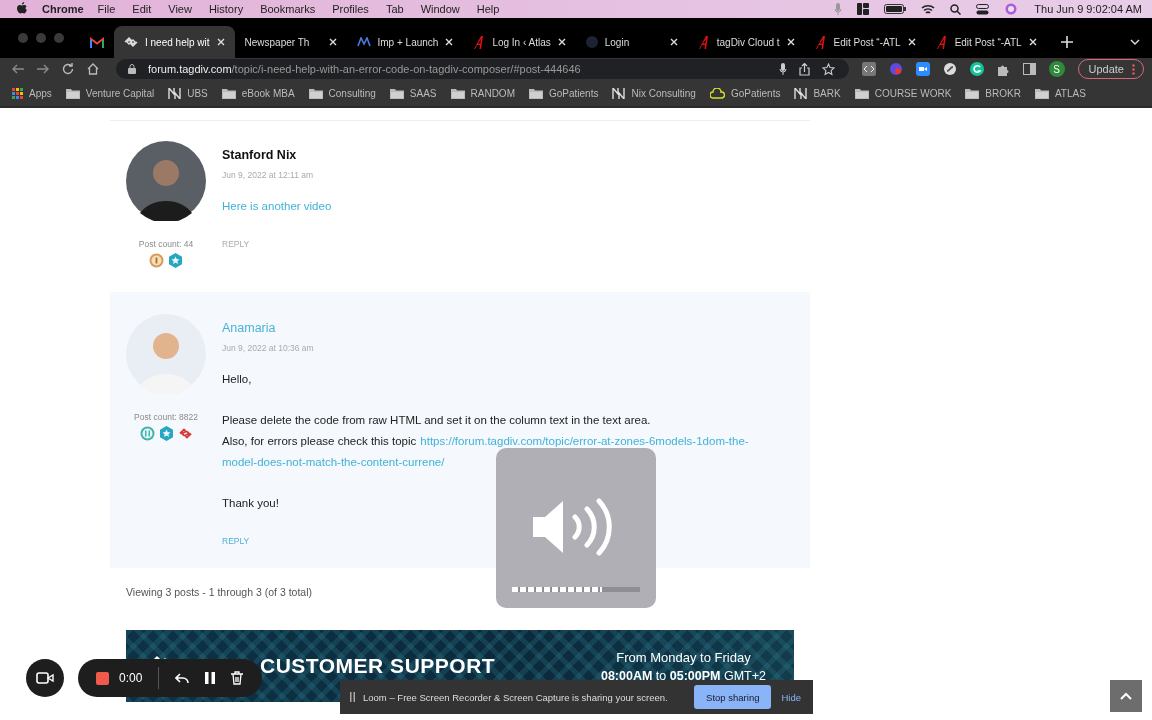  Describe the element at coordinates (956, 9) in the screenshot. I see `search-icon` at that location.